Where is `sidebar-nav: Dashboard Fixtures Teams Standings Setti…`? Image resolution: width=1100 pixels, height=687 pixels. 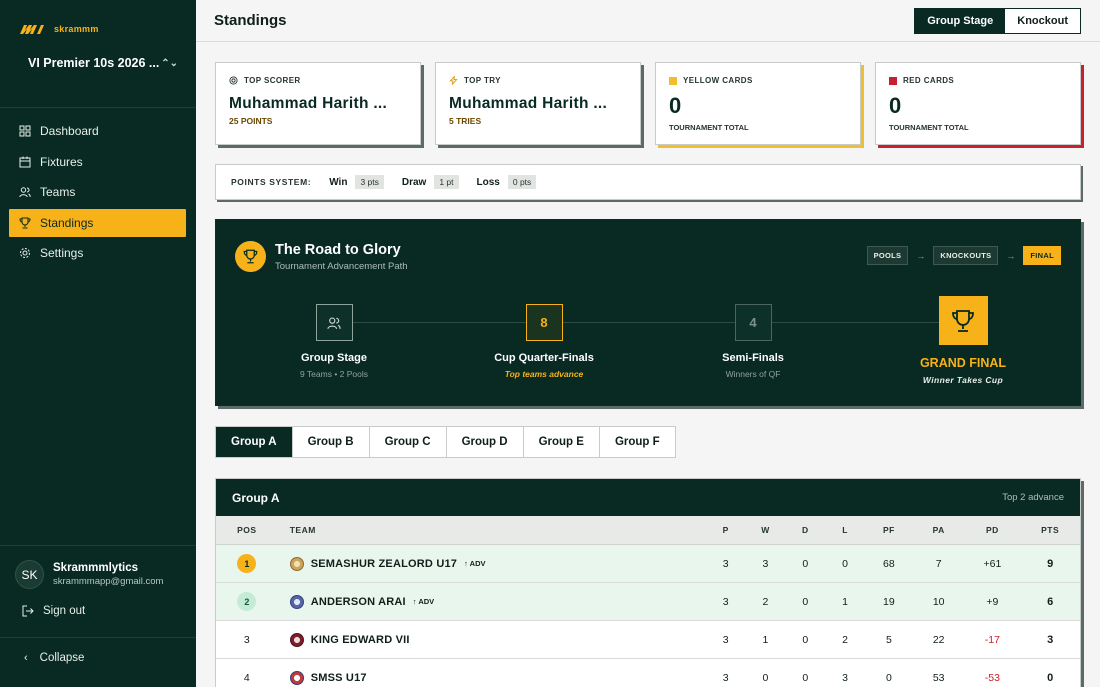
sidebar-nav: Dashboard Fixtures Teams Standings Setti… is located at coordinates (97, 193).